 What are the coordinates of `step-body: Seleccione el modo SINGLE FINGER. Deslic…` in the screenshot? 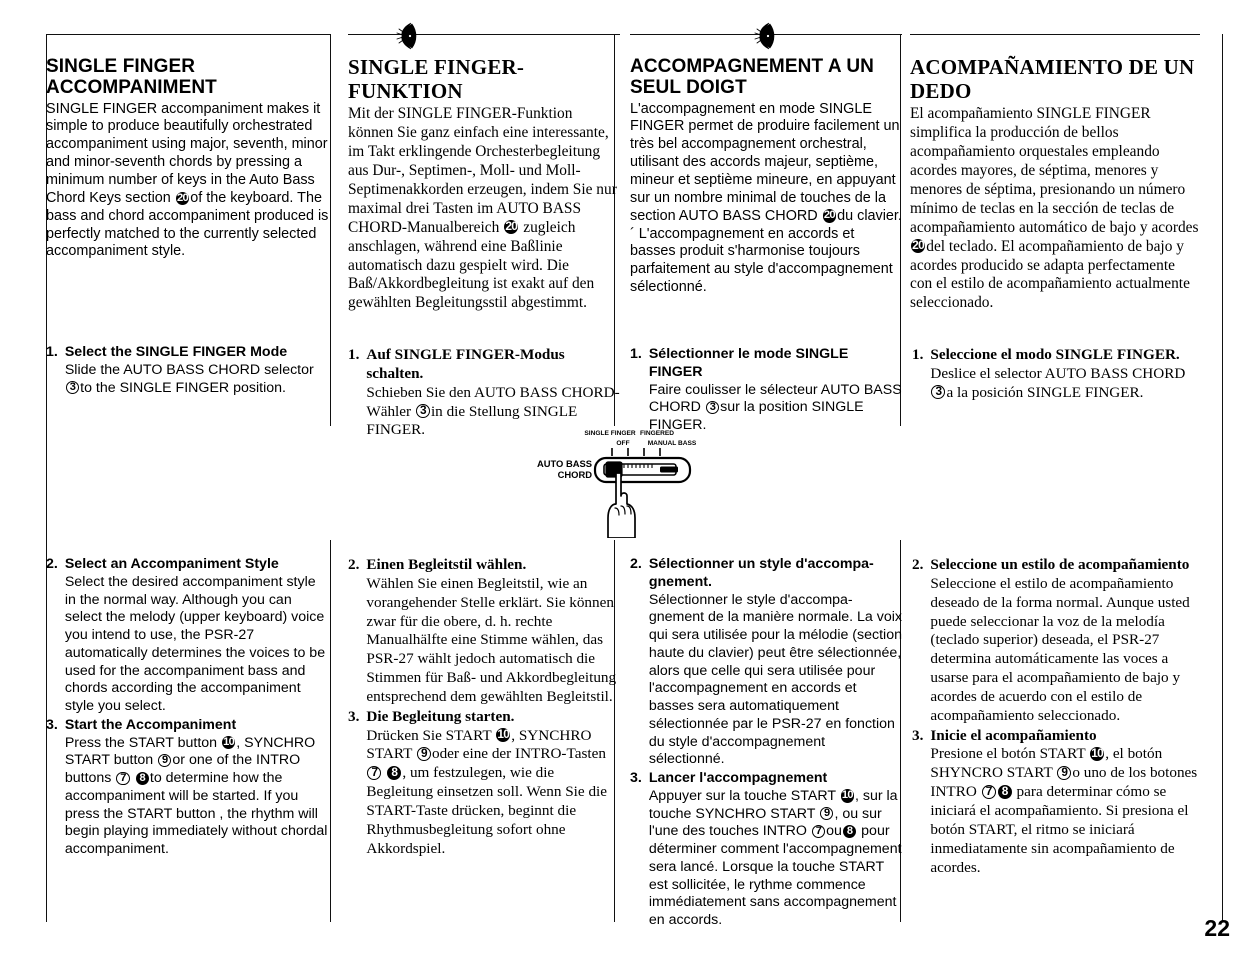 It's located at (1066, 374).